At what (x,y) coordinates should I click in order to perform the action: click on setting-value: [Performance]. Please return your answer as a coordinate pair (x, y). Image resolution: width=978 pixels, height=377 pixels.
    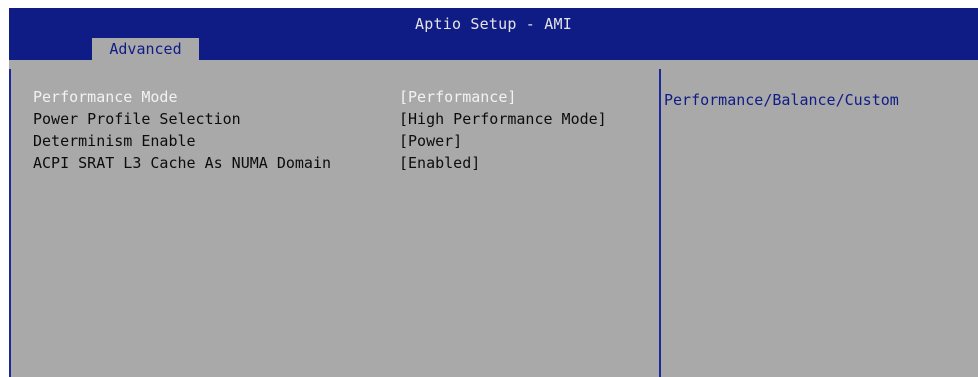
    Looking at the image, I should click on (457, 97).